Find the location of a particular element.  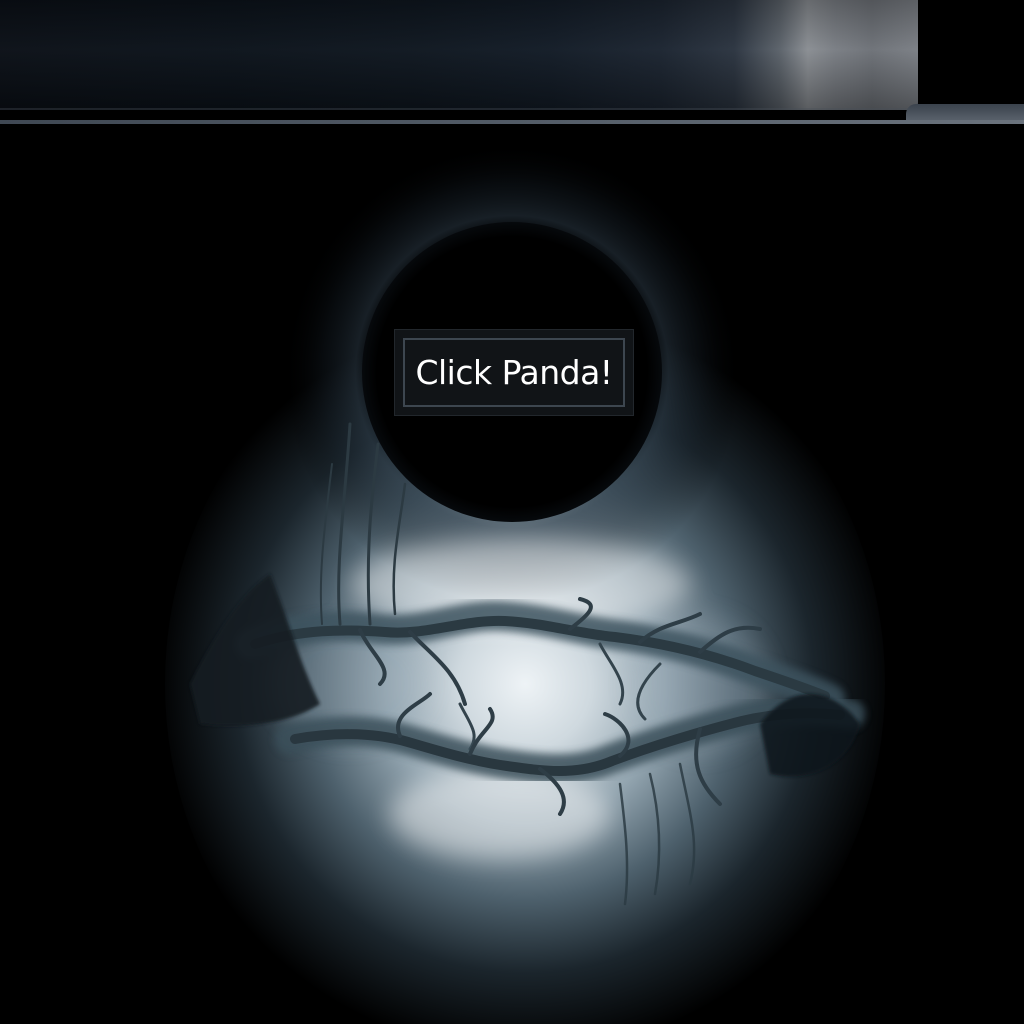

click-panda-button: Click Panda! is located at coordinates (514, 372).